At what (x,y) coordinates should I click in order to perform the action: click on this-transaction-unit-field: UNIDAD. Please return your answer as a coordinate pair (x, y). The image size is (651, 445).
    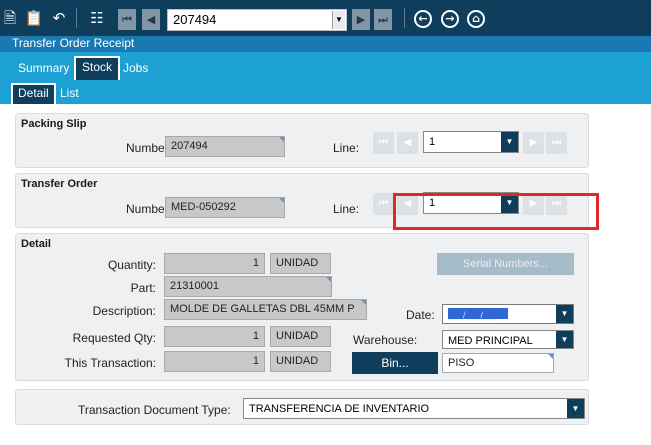
    Looking at the image, I should click on (300, 361).